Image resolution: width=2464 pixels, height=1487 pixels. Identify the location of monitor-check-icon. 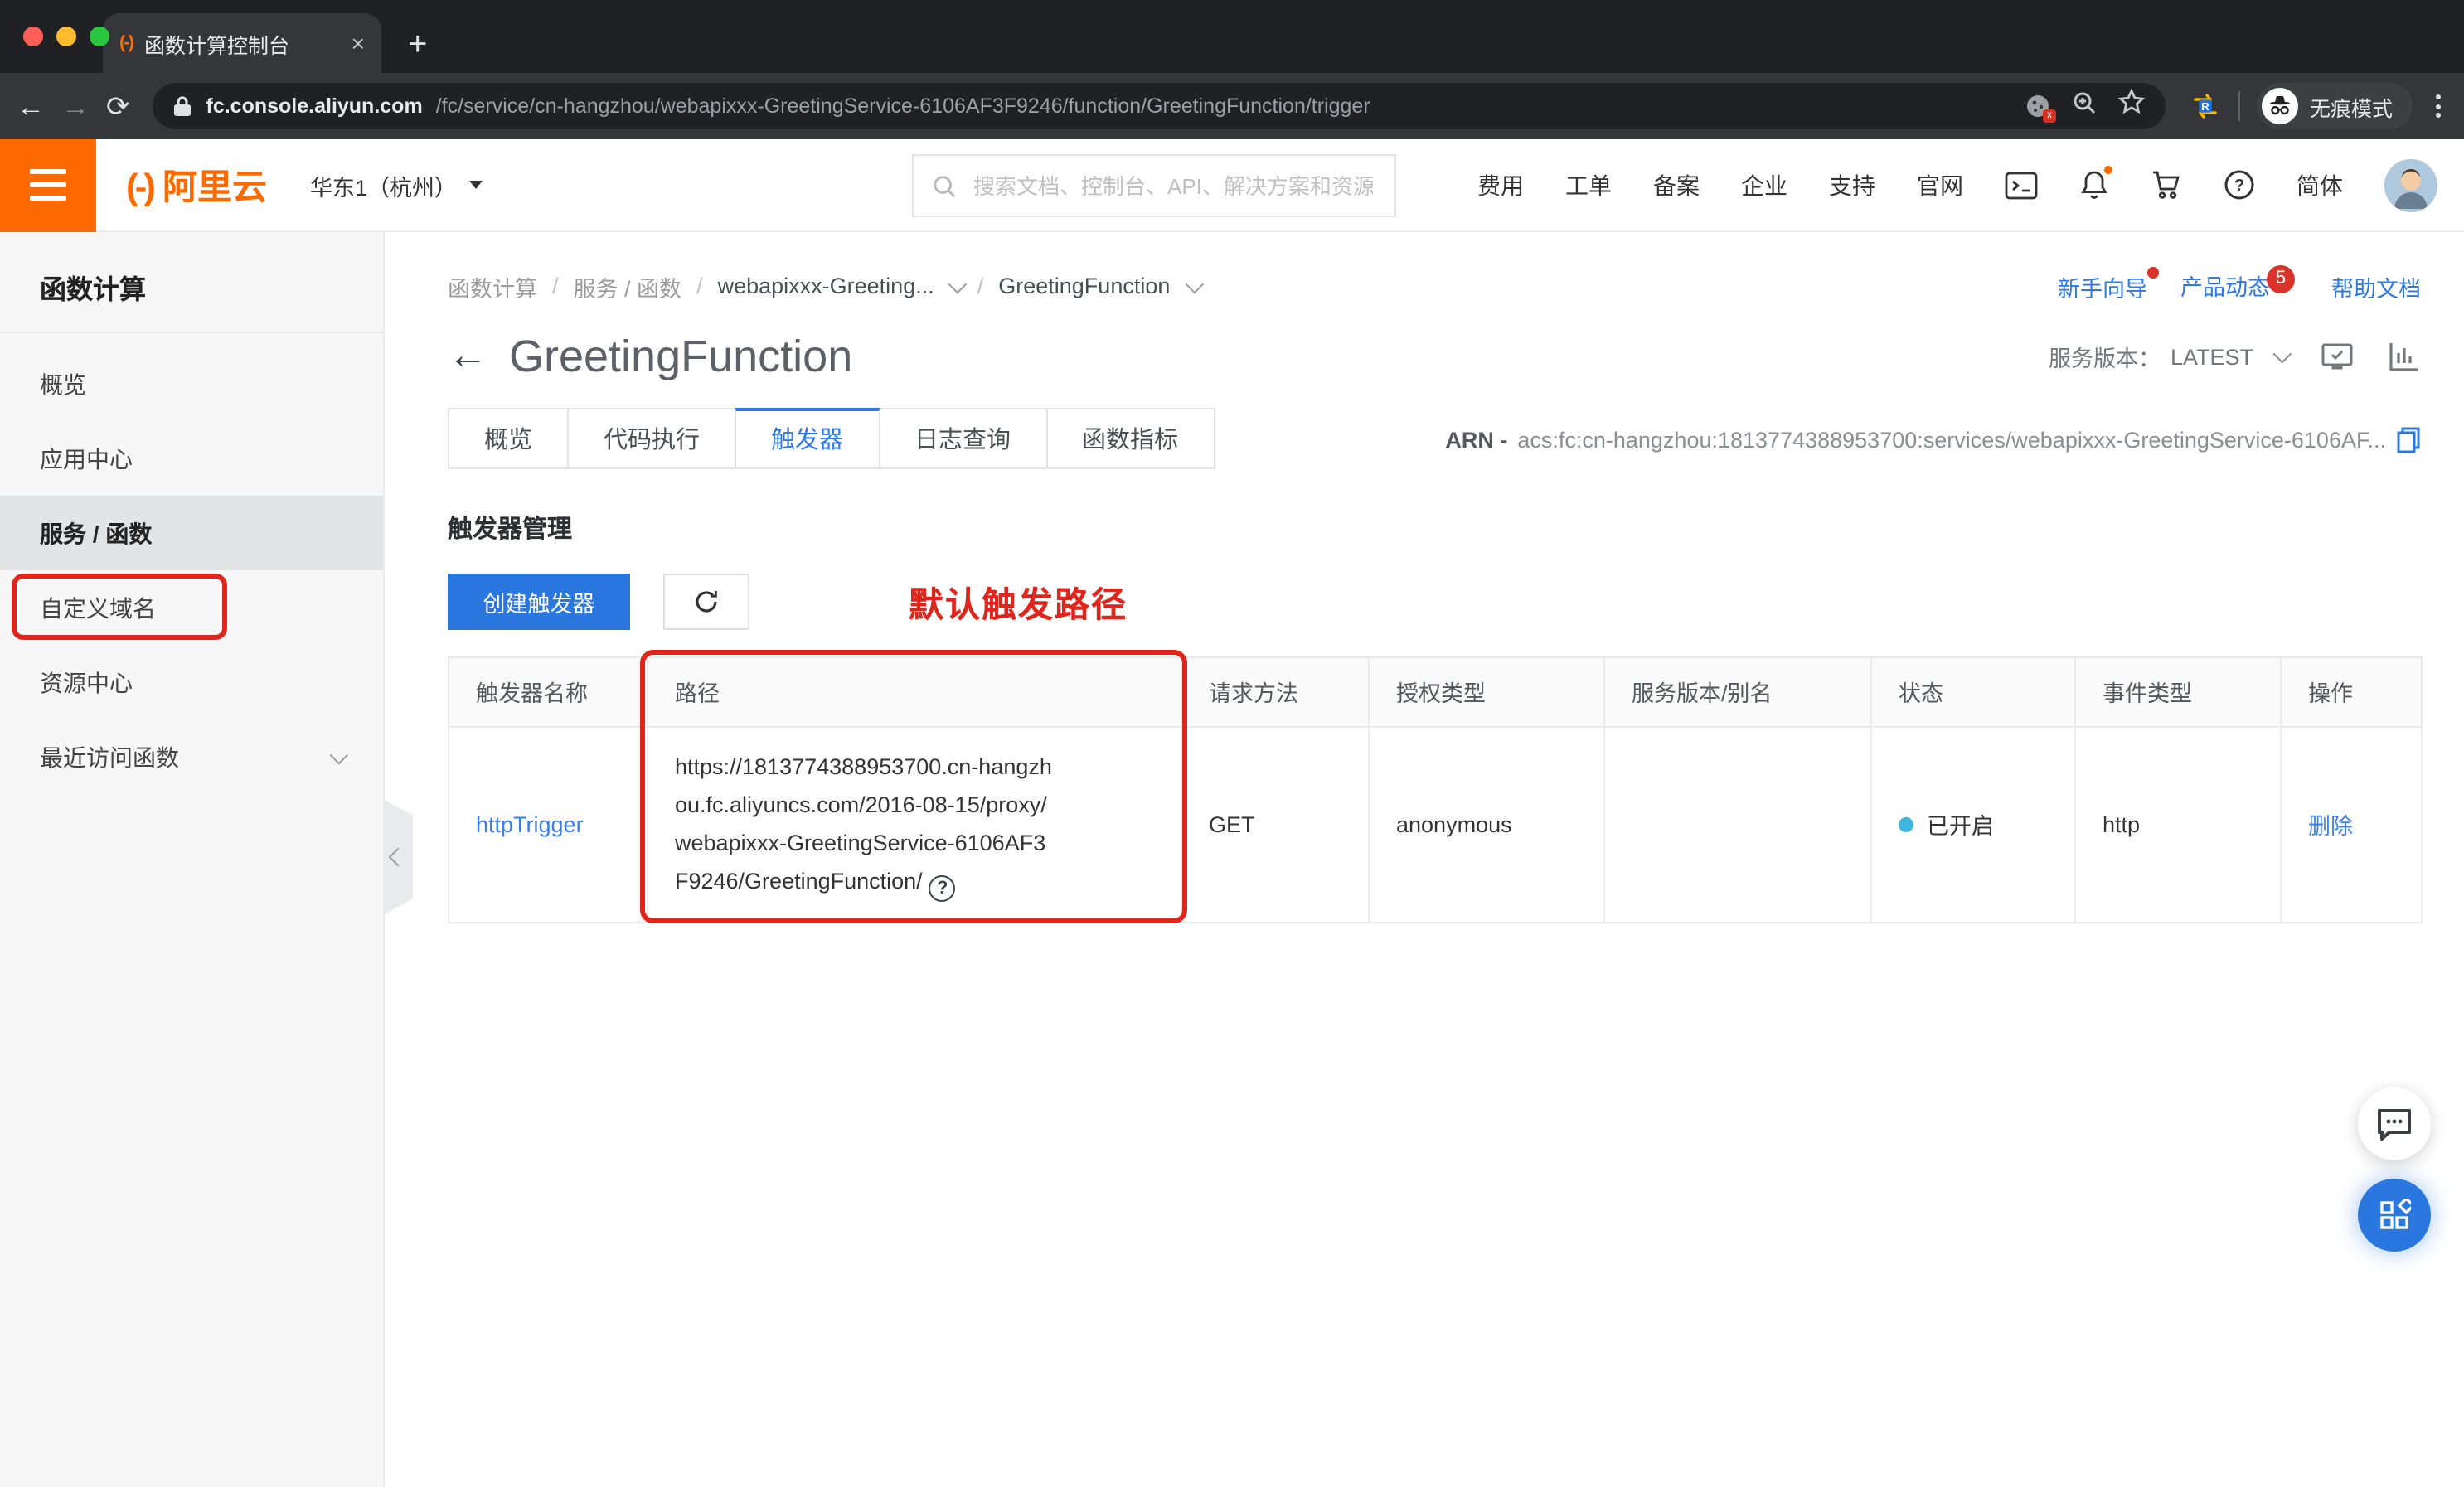
(2338, 356).